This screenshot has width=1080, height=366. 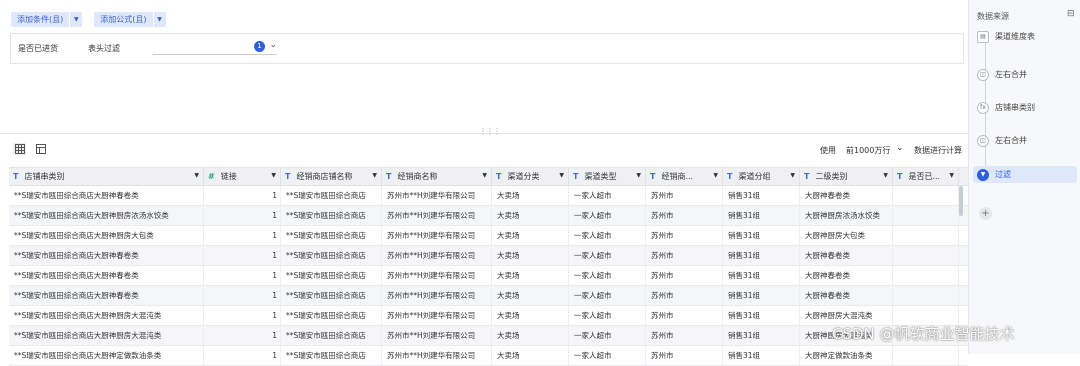 I want to click on column-header: T 店铺串类别 ▼, so click(x=106, y=176).